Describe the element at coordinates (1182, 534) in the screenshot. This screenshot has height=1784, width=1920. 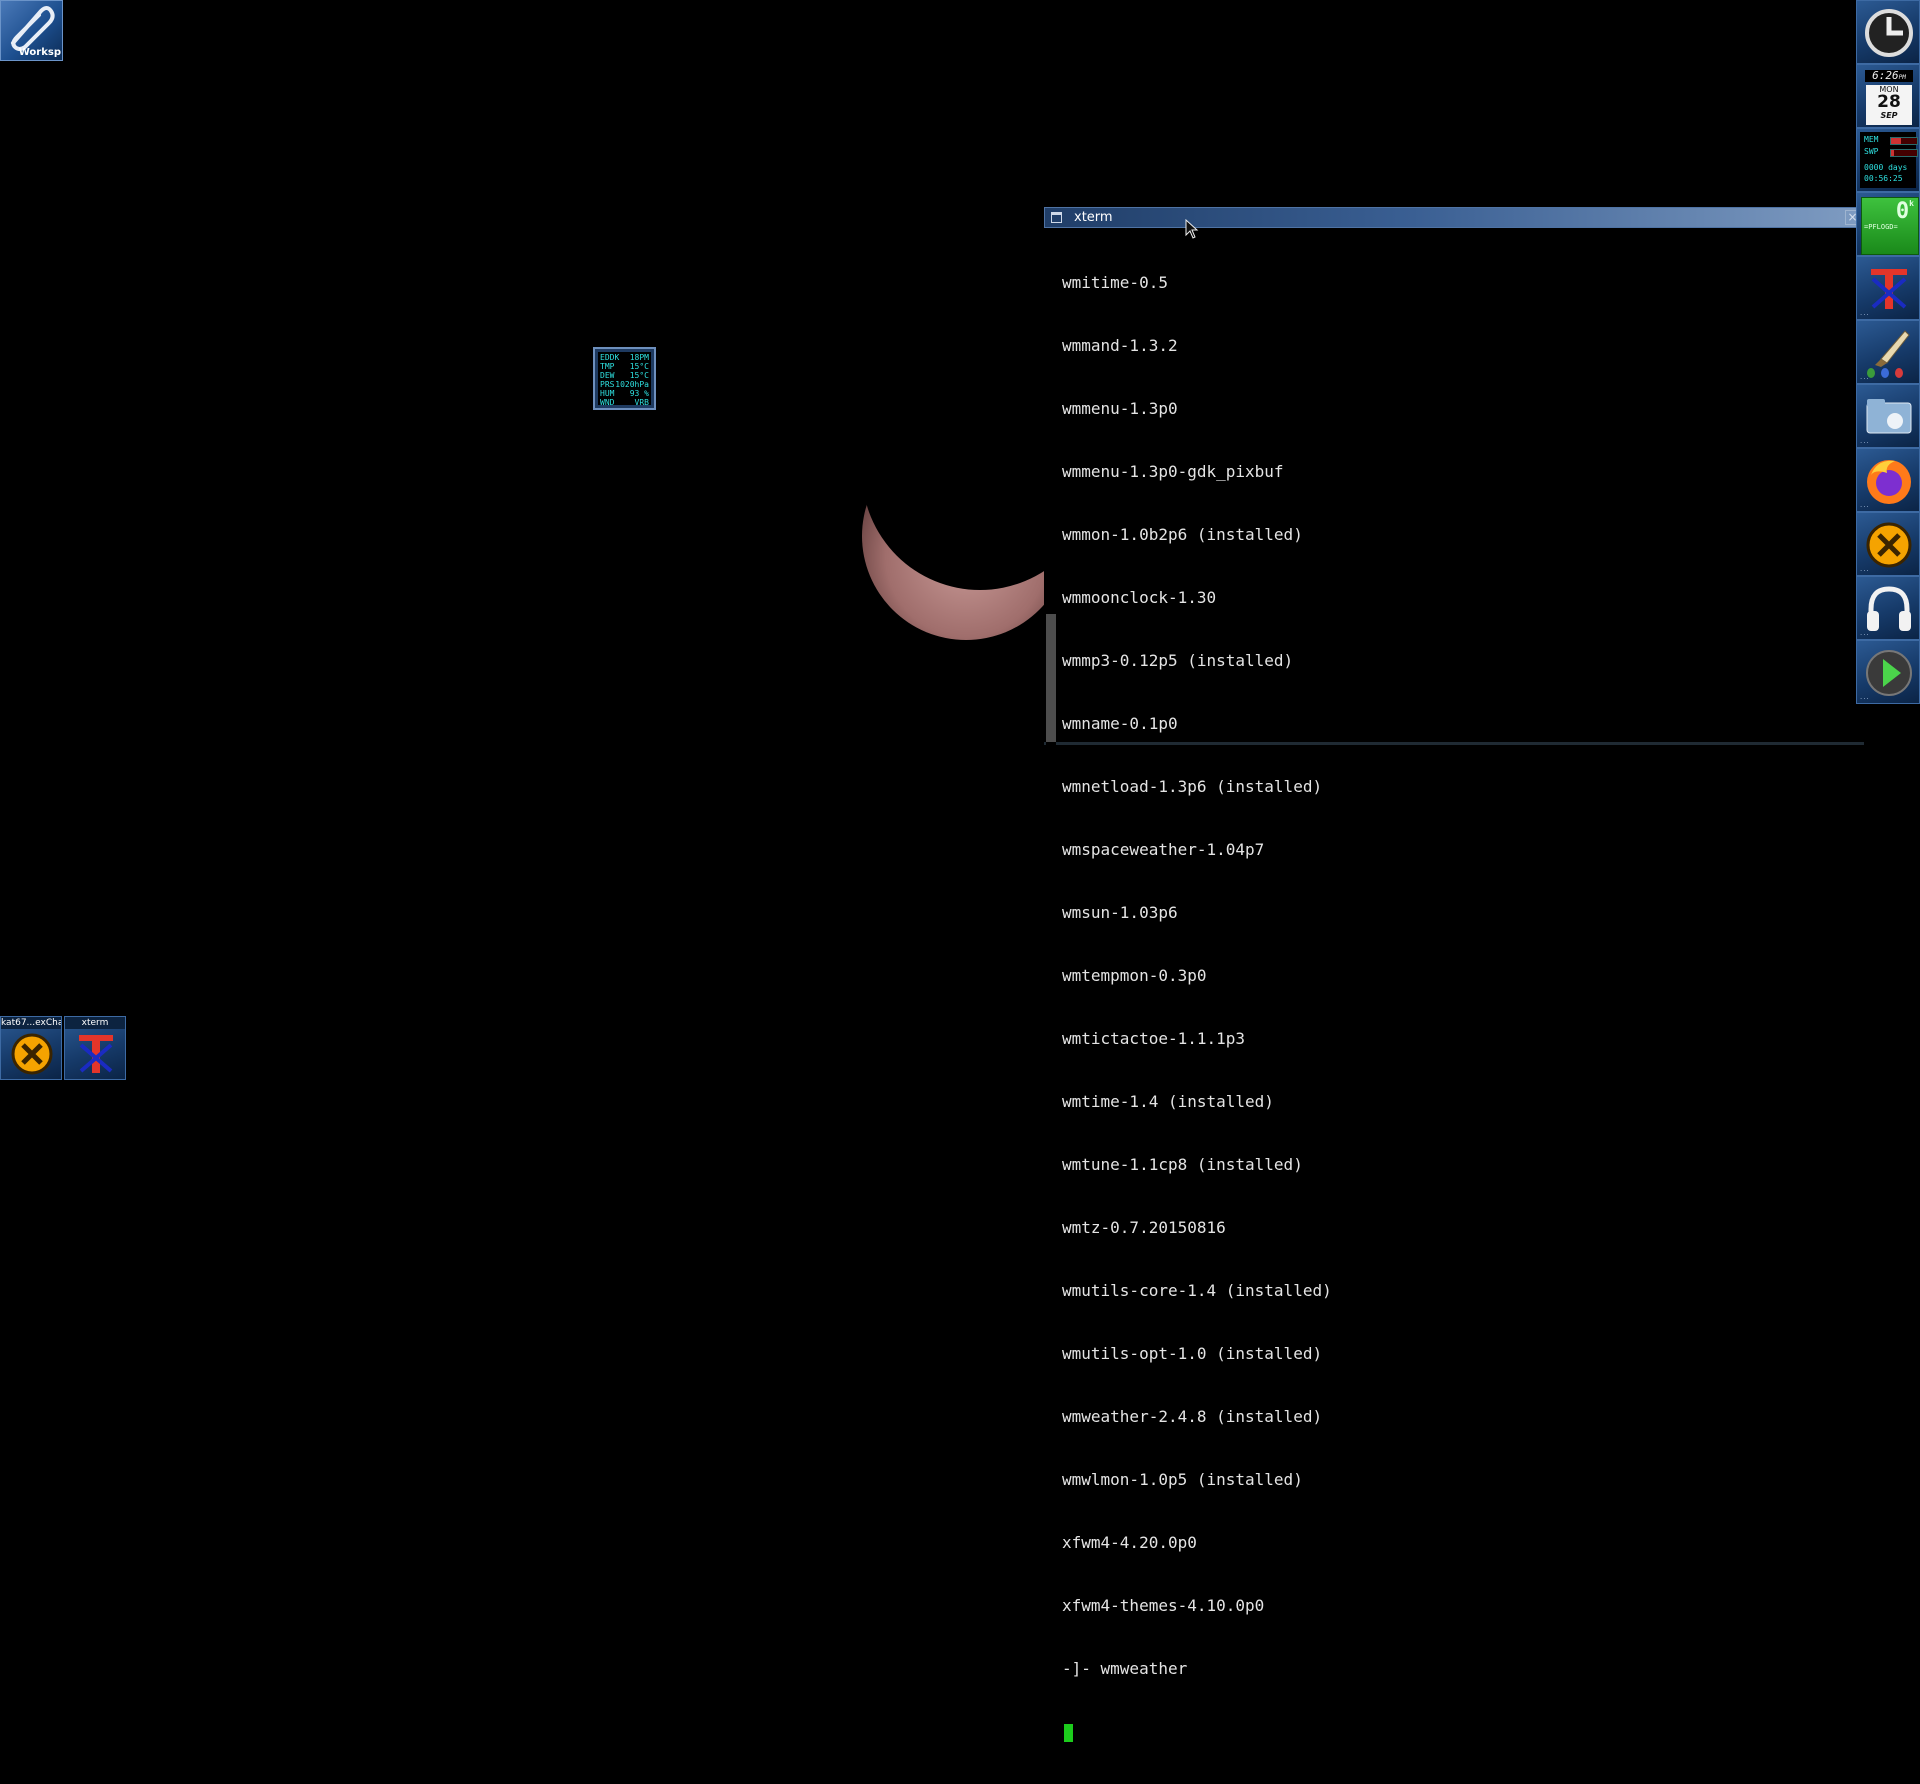
I see `terminal-line: wmmon-1.0b2p6 (installed)` at that location.